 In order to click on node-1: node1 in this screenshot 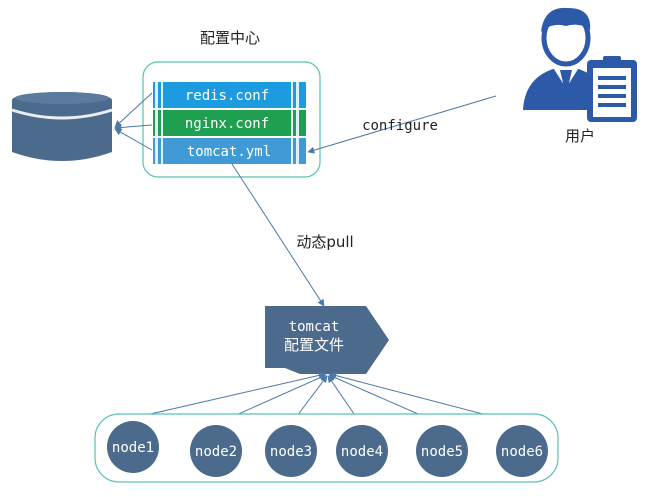, I will do `click(133, 447)`.